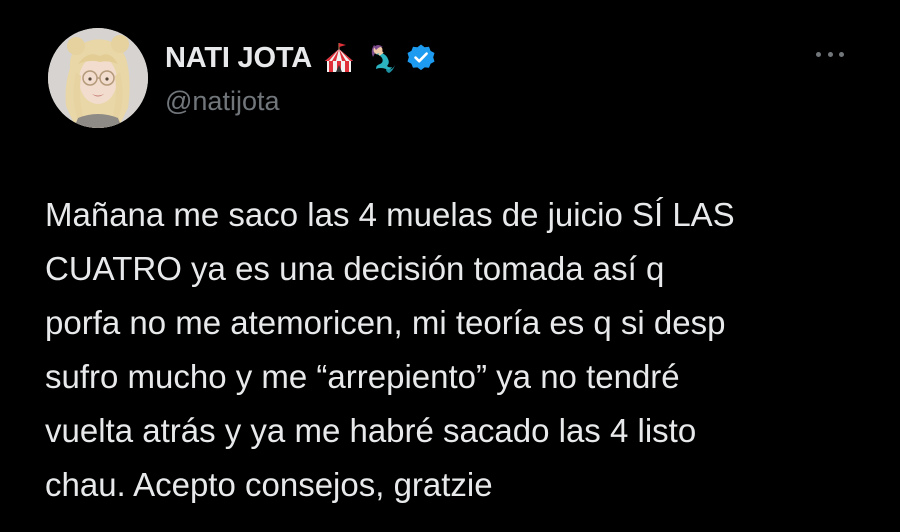  I want to click on name-row: NATI JOTA, so click(300, 58).